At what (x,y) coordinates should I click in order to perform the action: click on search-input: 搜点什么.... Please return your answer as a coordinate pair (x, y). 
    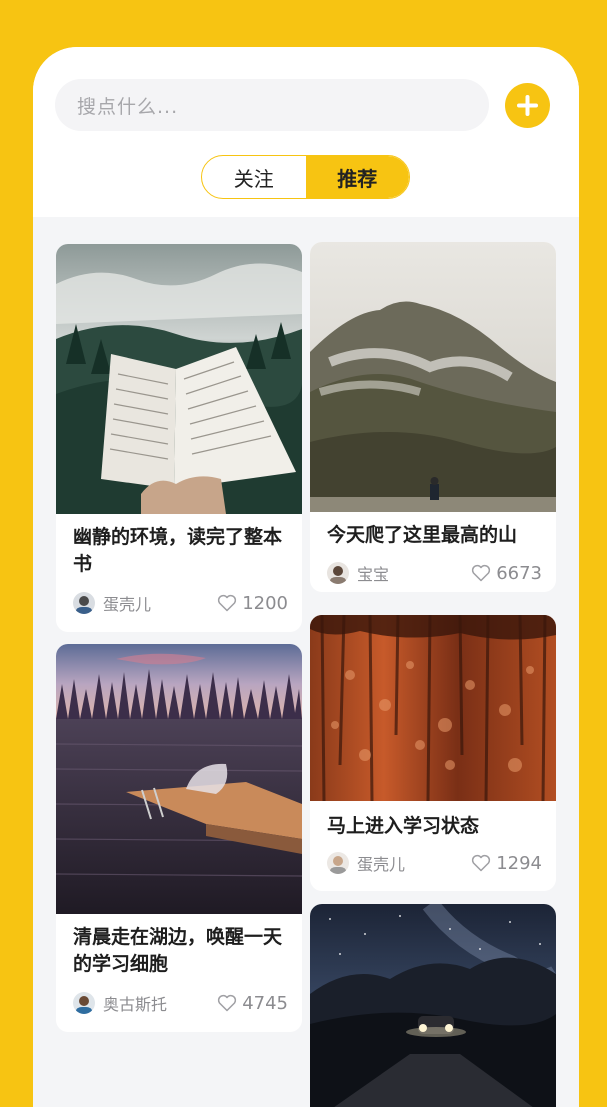
    Looking at the image, I should click on (272, 105).